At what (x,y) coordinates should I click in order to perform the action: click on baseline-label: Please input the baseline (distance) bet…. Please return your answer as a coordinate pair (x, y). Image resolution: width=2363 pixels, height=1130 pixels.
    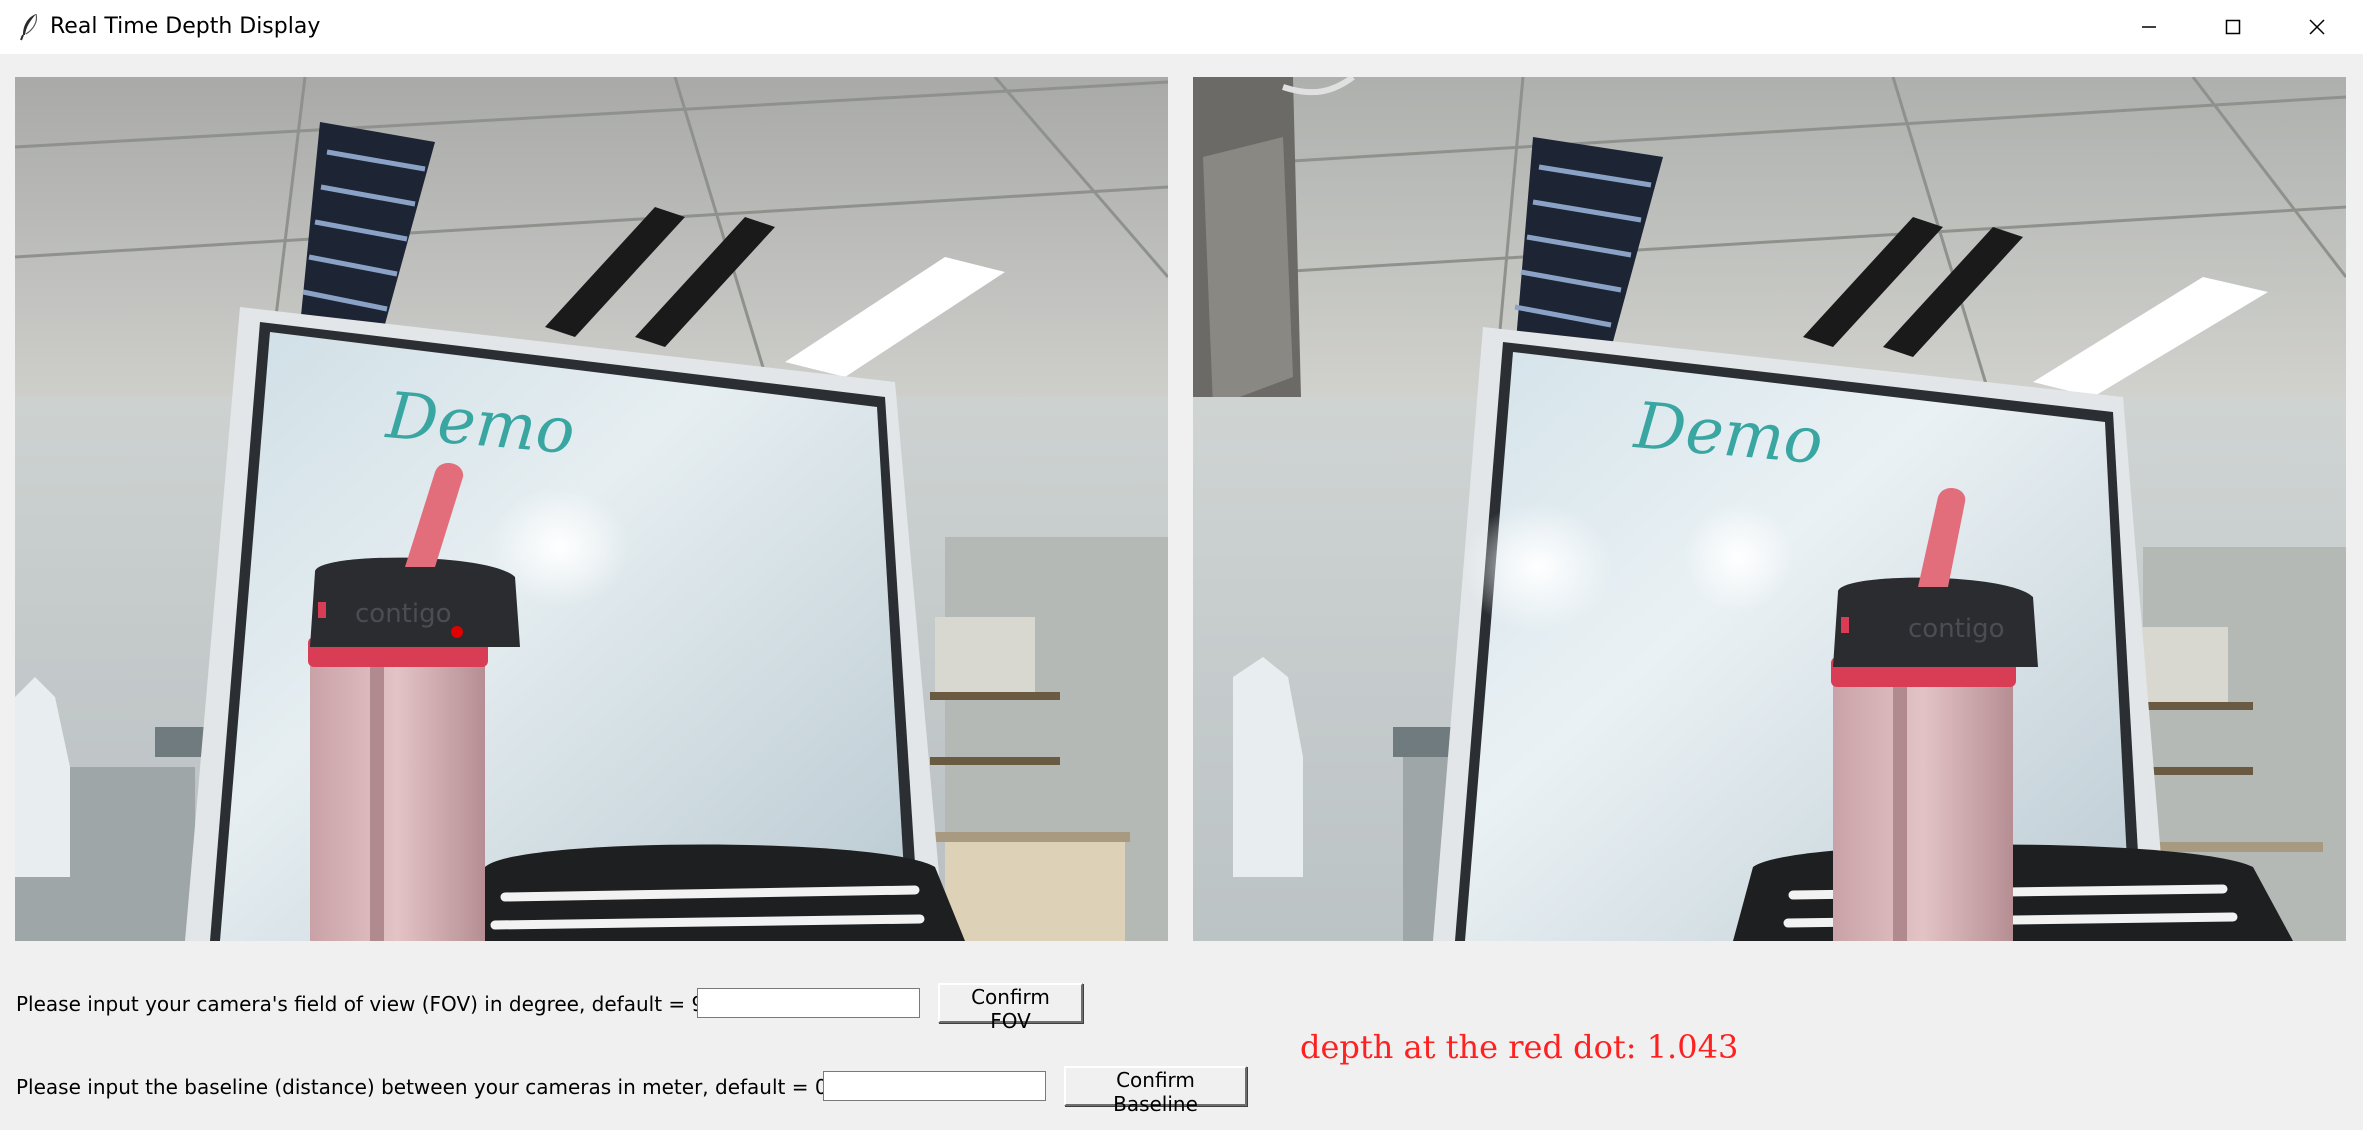
    Looking at the image, I should click on (441, 1087).